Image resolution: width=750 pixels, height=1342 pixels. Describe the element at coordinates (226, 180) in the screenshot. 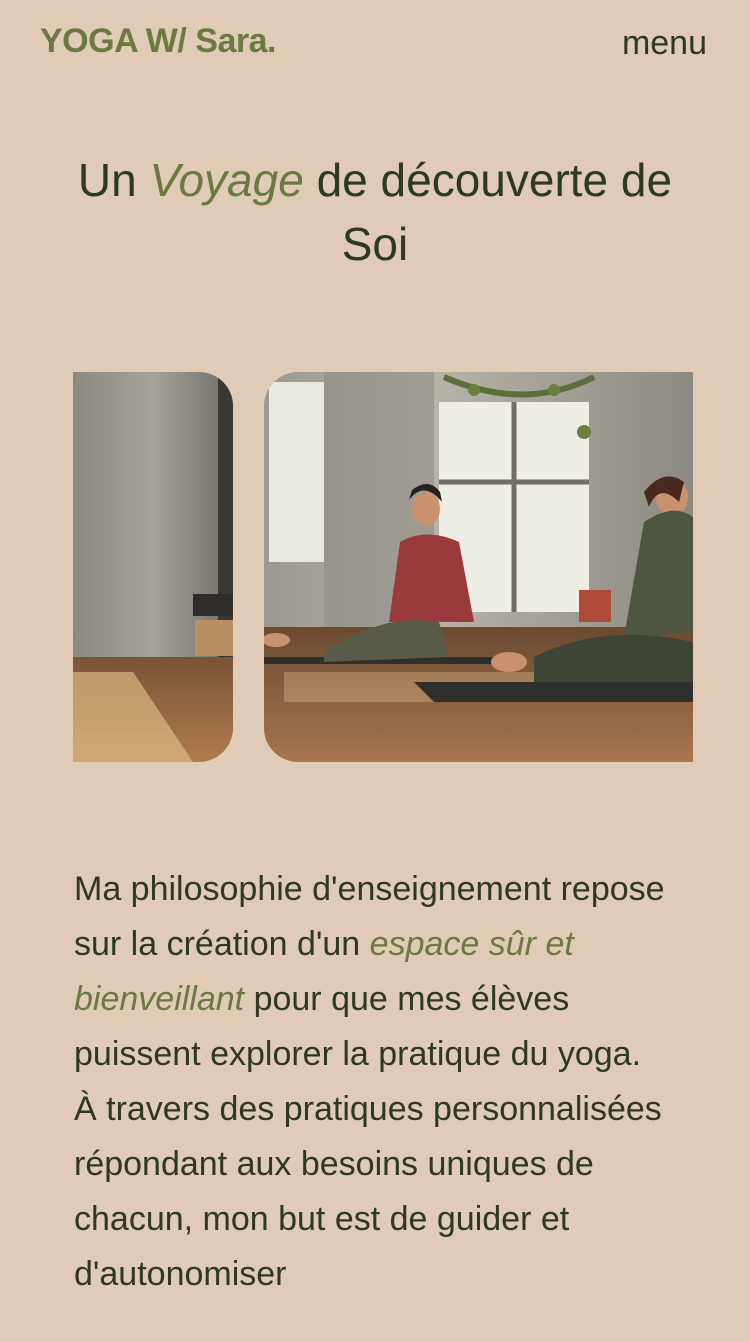

I see `hero-title-accent: Voyage` at that location.